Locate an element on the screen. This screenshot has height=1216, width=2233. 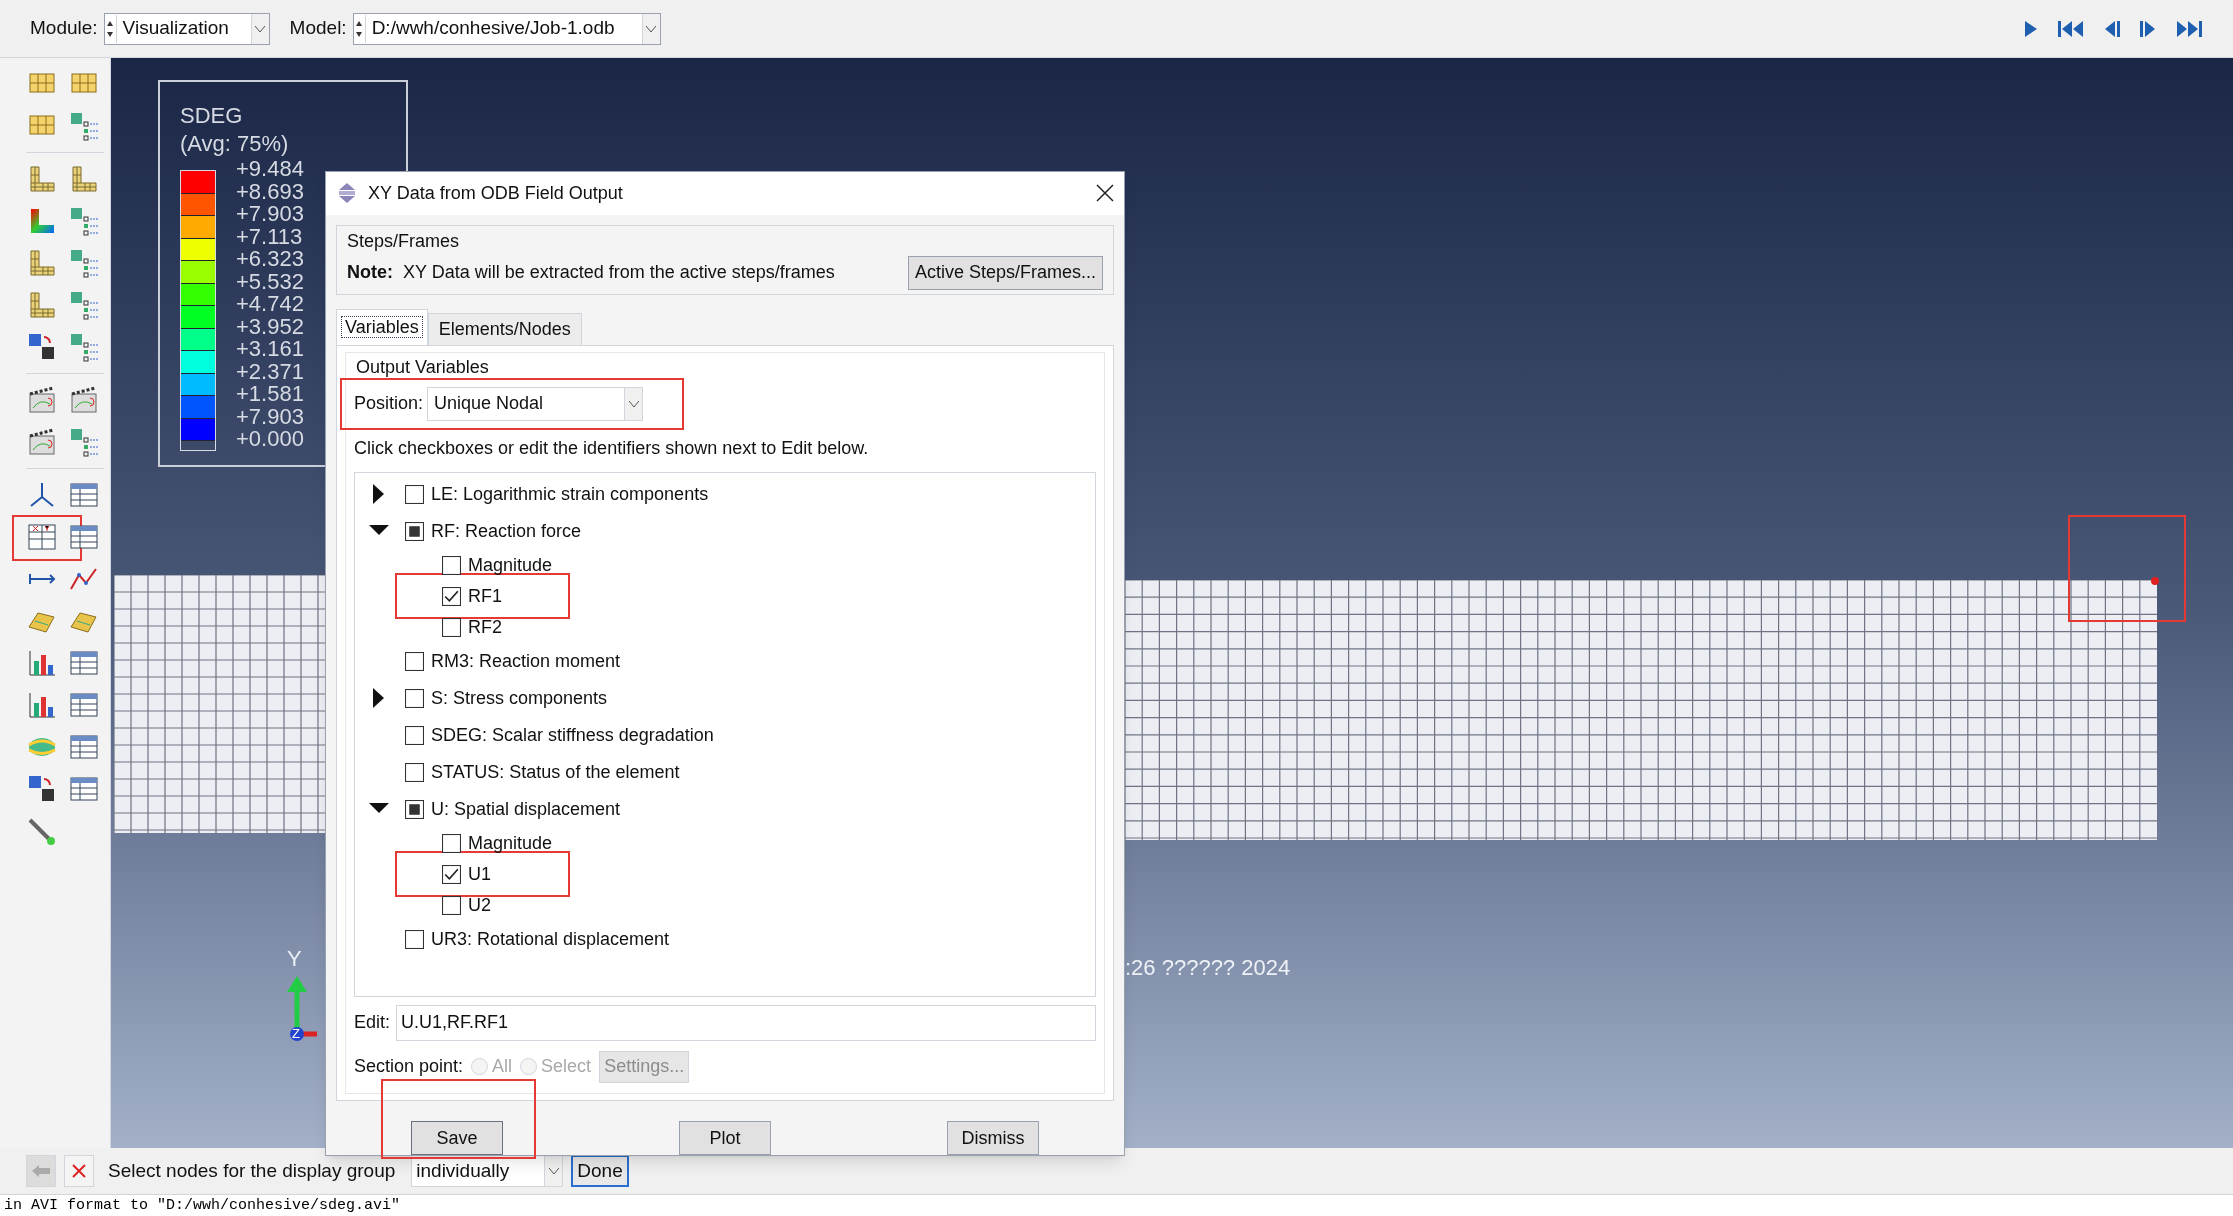
previous-frame-icon is located at coordinates (2112, 28).